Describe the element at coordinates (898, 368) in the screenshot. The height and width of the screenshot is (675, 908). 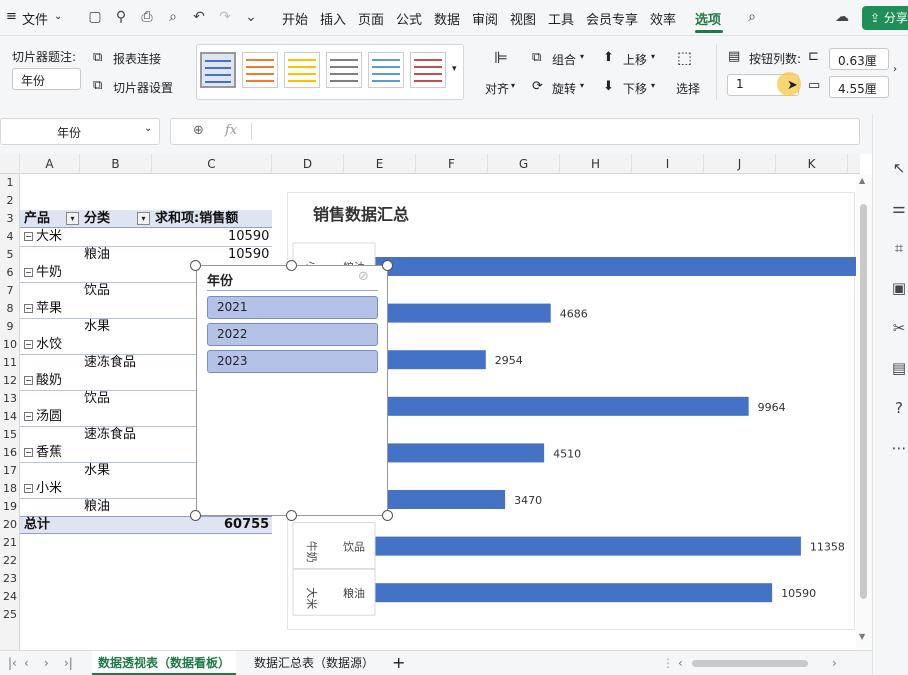
I see `book-icon: ▤` at that location.